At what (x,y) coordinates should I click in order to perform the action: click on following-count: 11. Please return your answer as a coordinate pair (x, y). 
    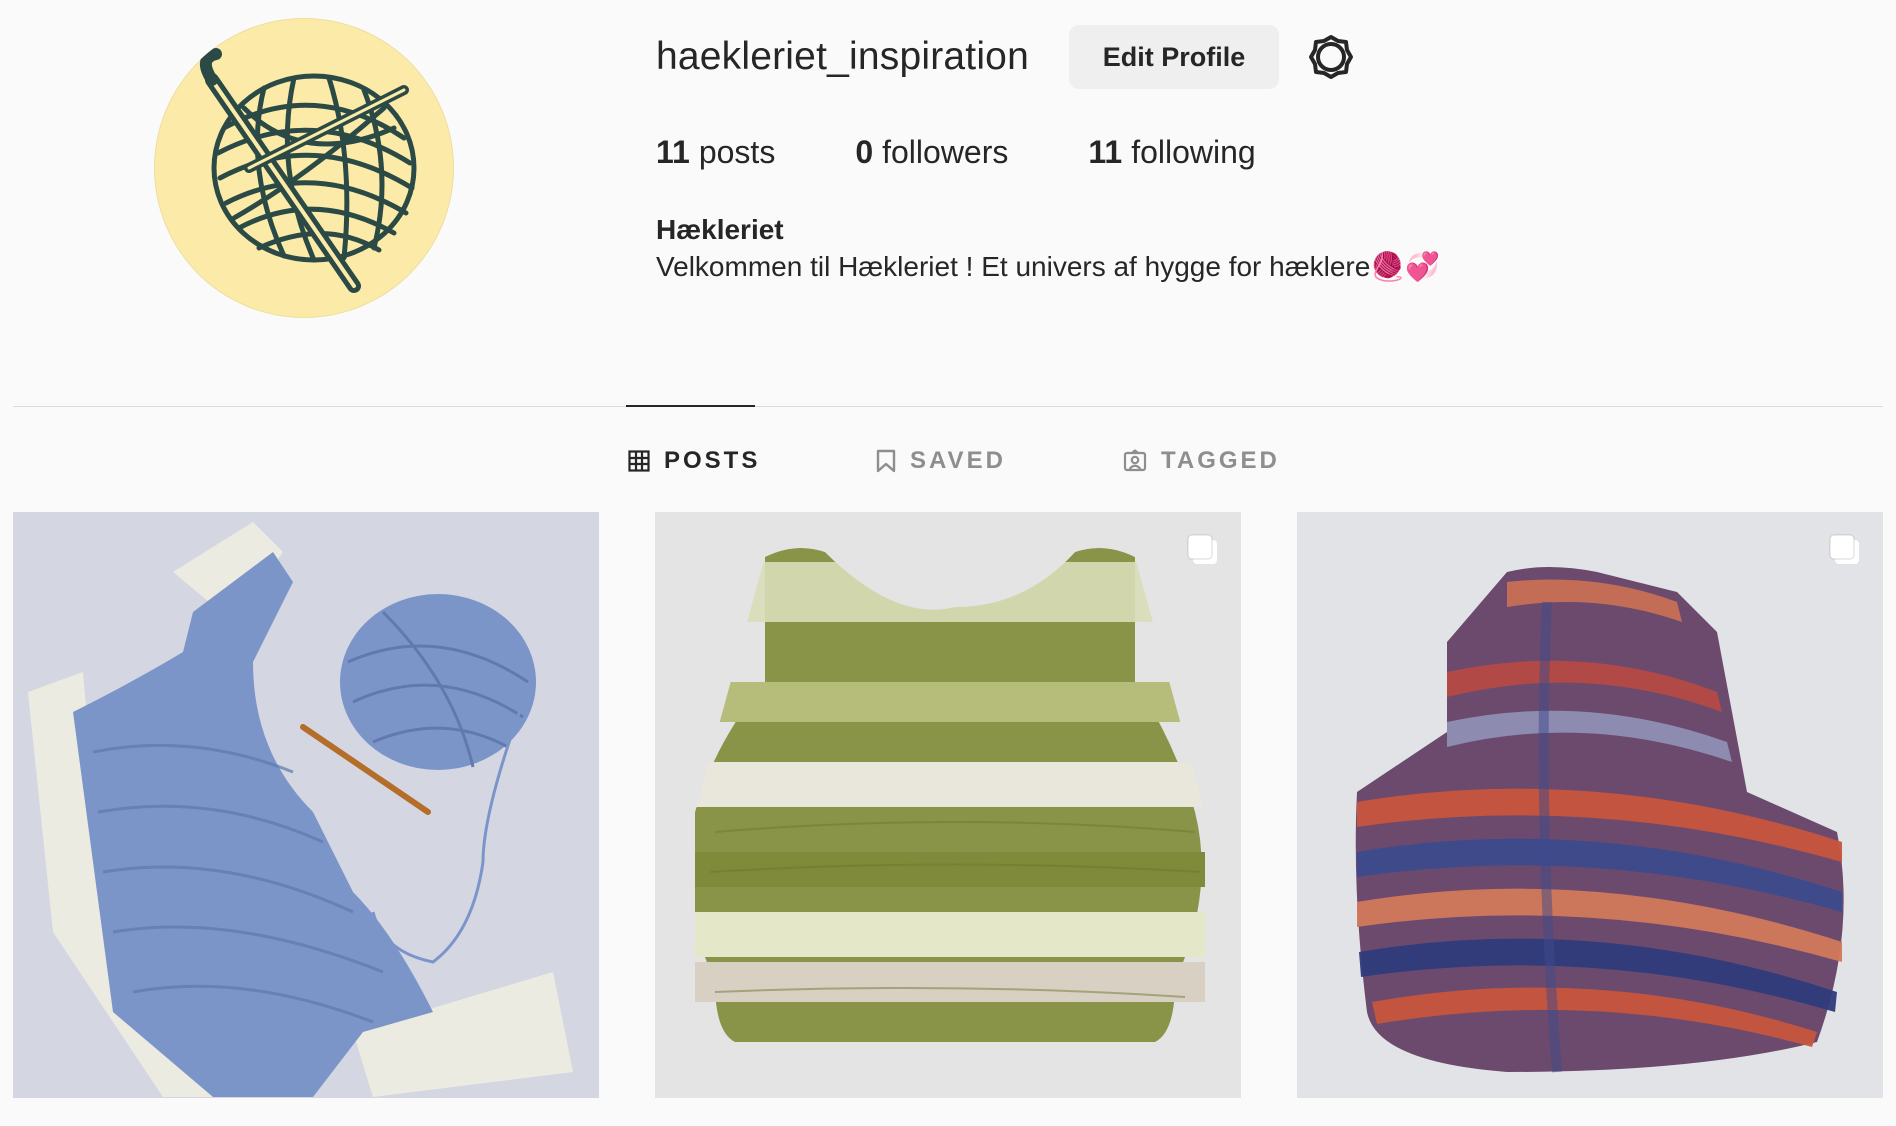
    Looking at the image, I should click on (1105, 152).